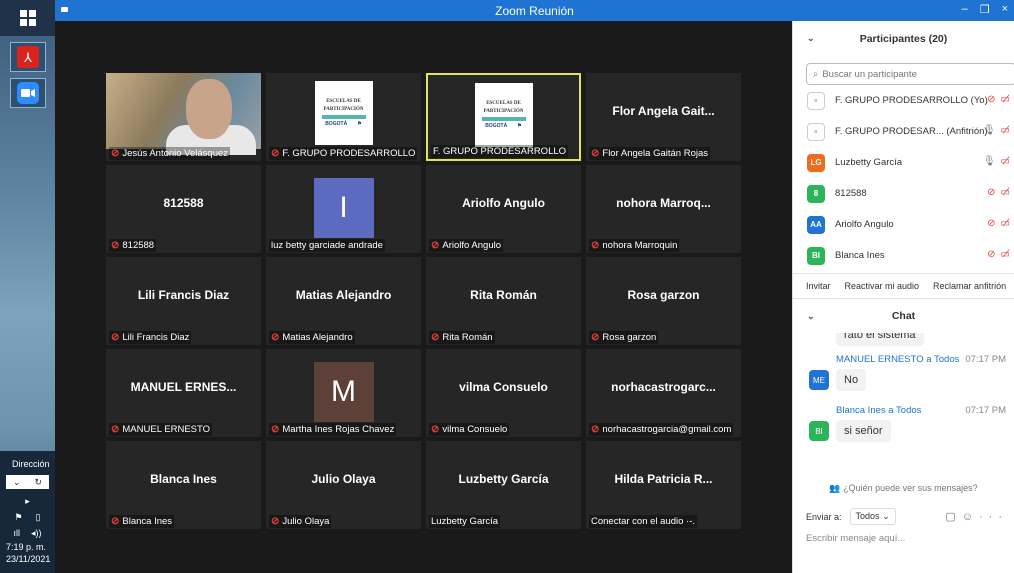 This screenshot has width=1014, height=573. I want to click on participant-name-label: ⊘ Flor Angela Gaitán Rojas, so click(650, 153).